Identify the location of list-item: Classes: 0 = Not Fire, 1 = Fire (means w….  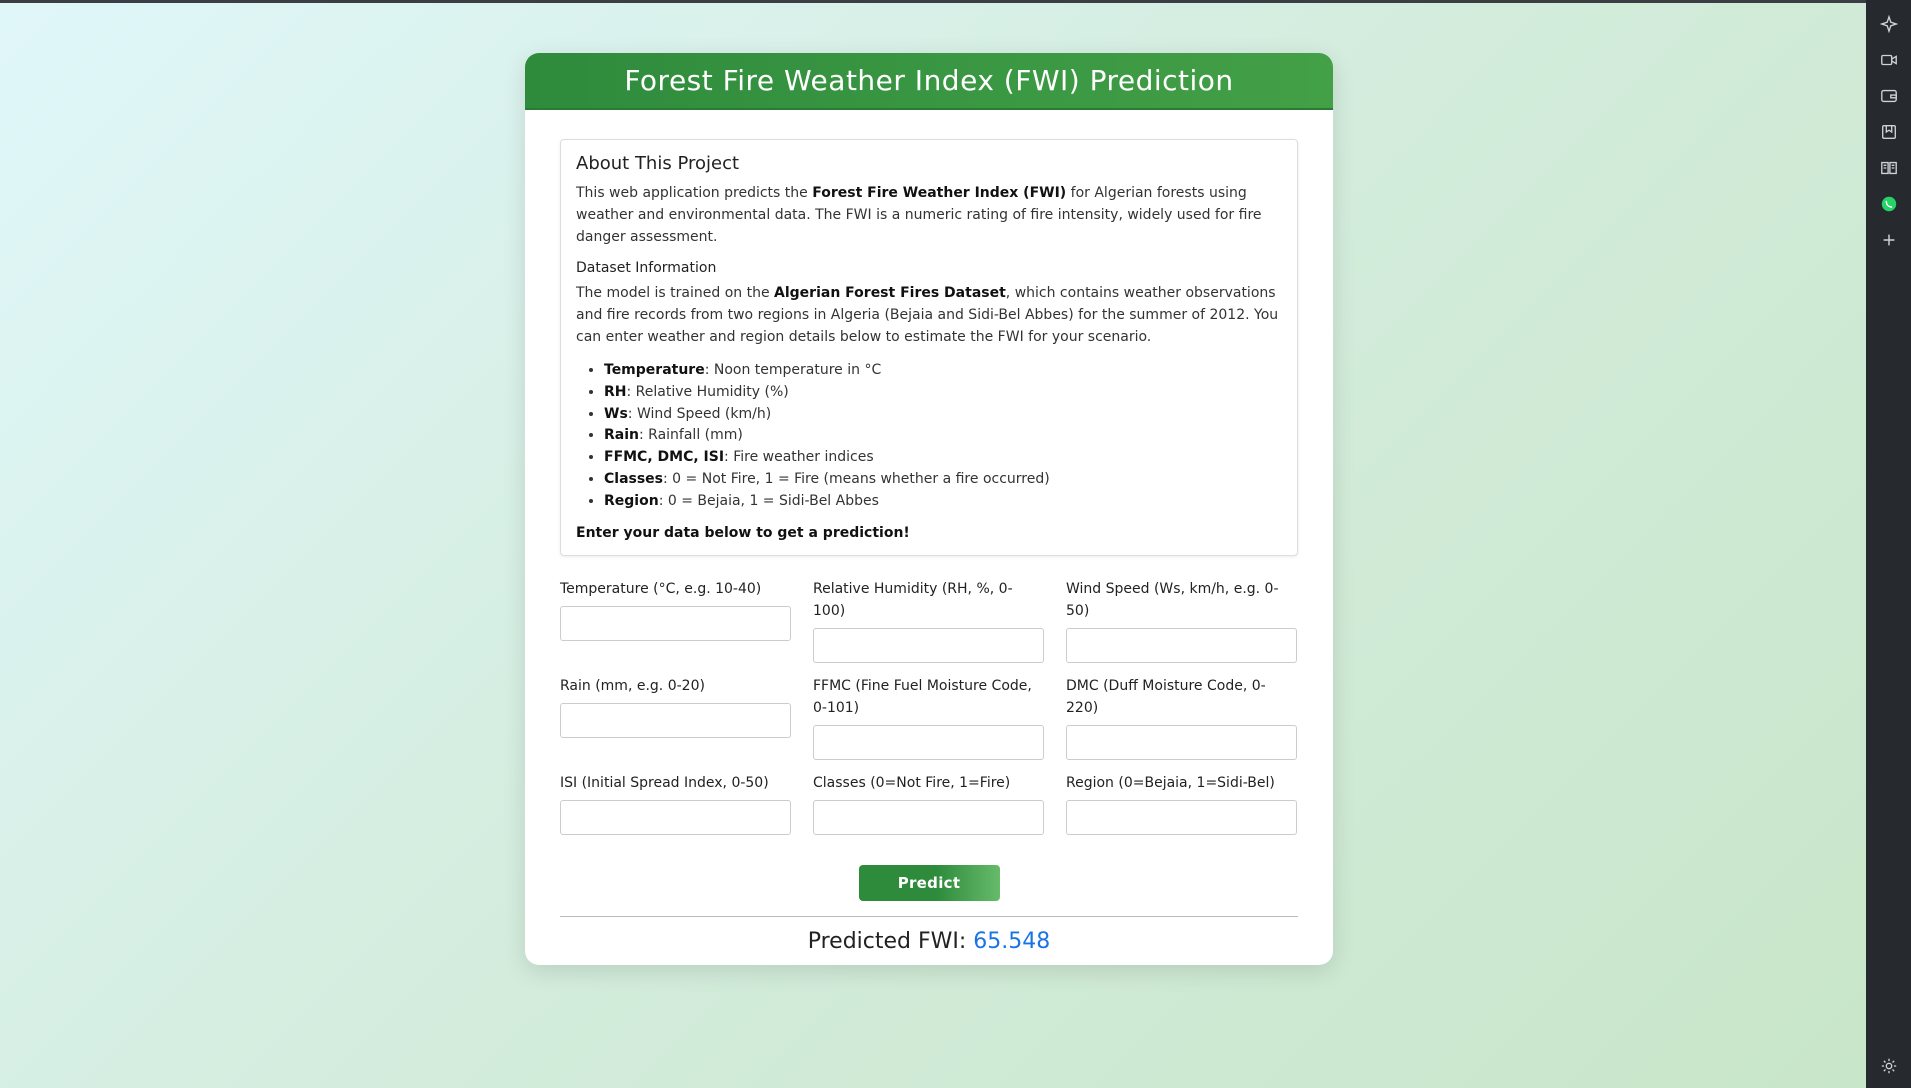
(943, 480).